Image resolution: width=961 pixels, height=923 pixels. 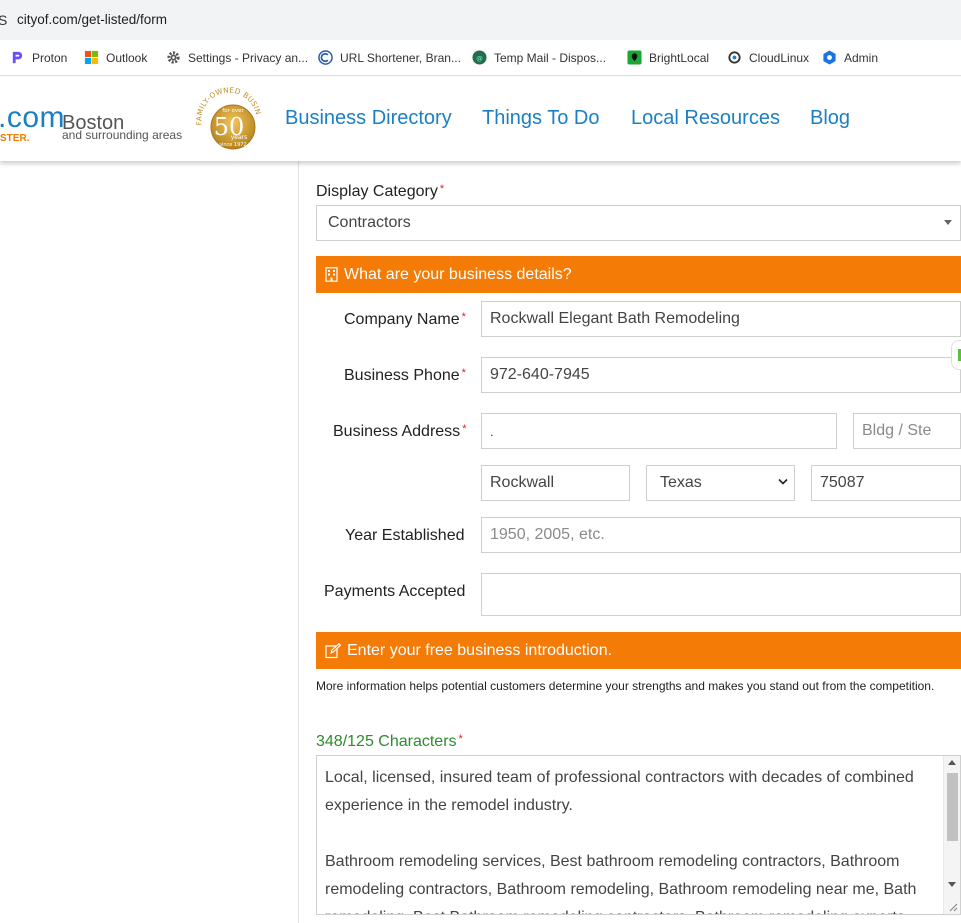 I want to click on street-address-input: ., so click(x=659, y=431).